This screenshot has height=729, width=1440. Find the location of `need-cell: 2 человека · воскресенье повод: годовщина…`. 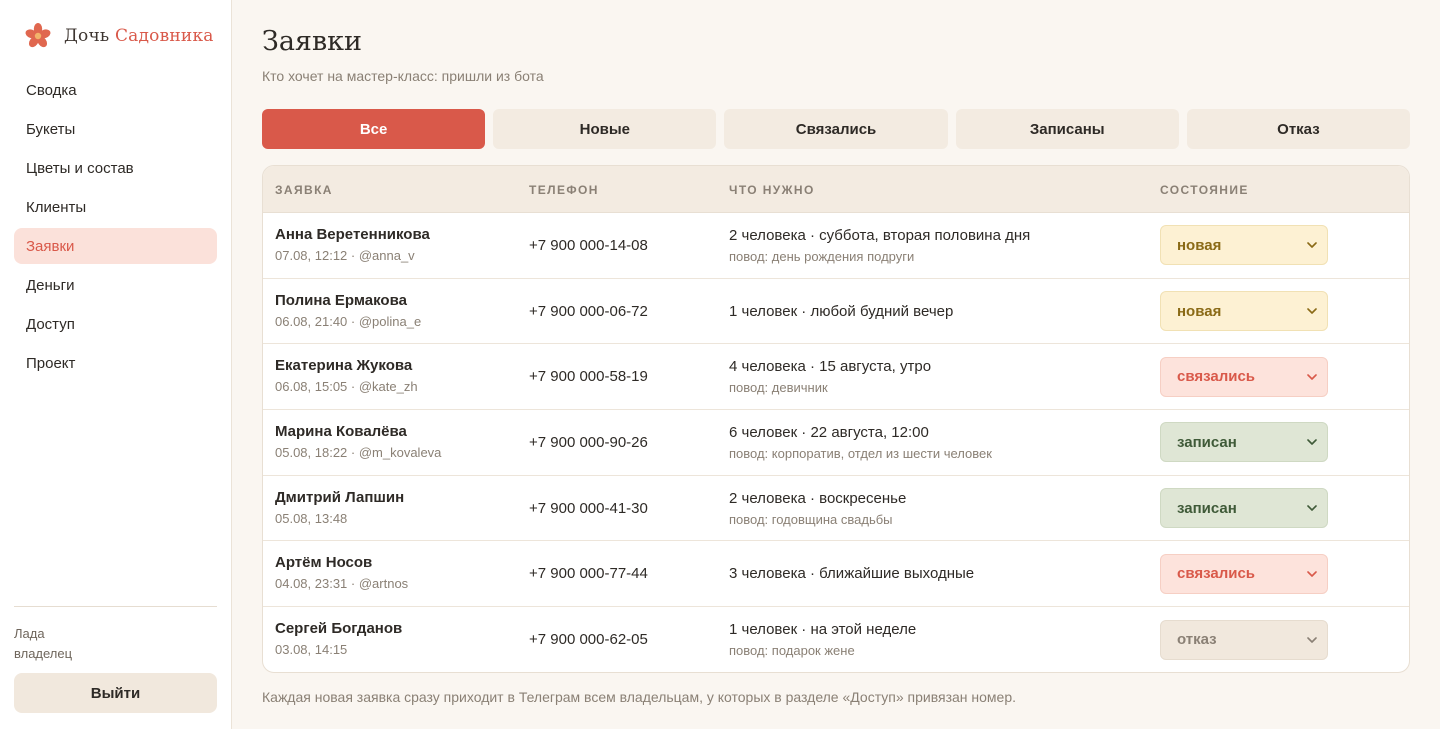

need-cell: 2 человека · воскресенье повод: годовщина… is located at coordinates (817, 508).